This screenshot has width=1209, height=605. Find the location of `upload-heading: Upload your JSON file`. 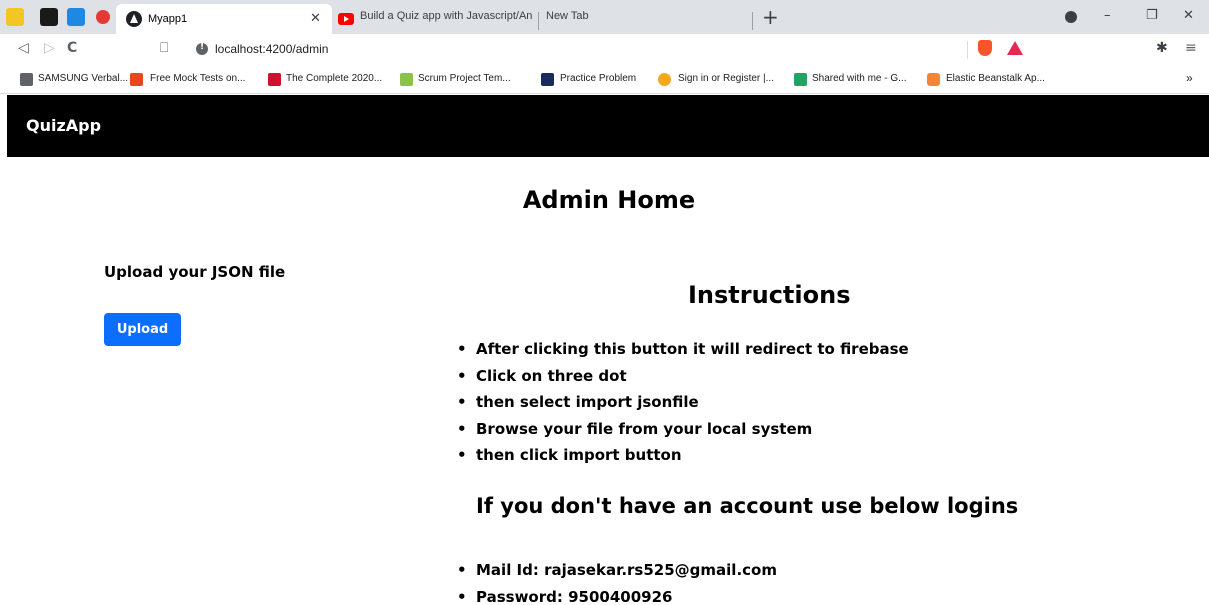

upload-heading: Upload your JSON file is located at coordinates (195, 272).